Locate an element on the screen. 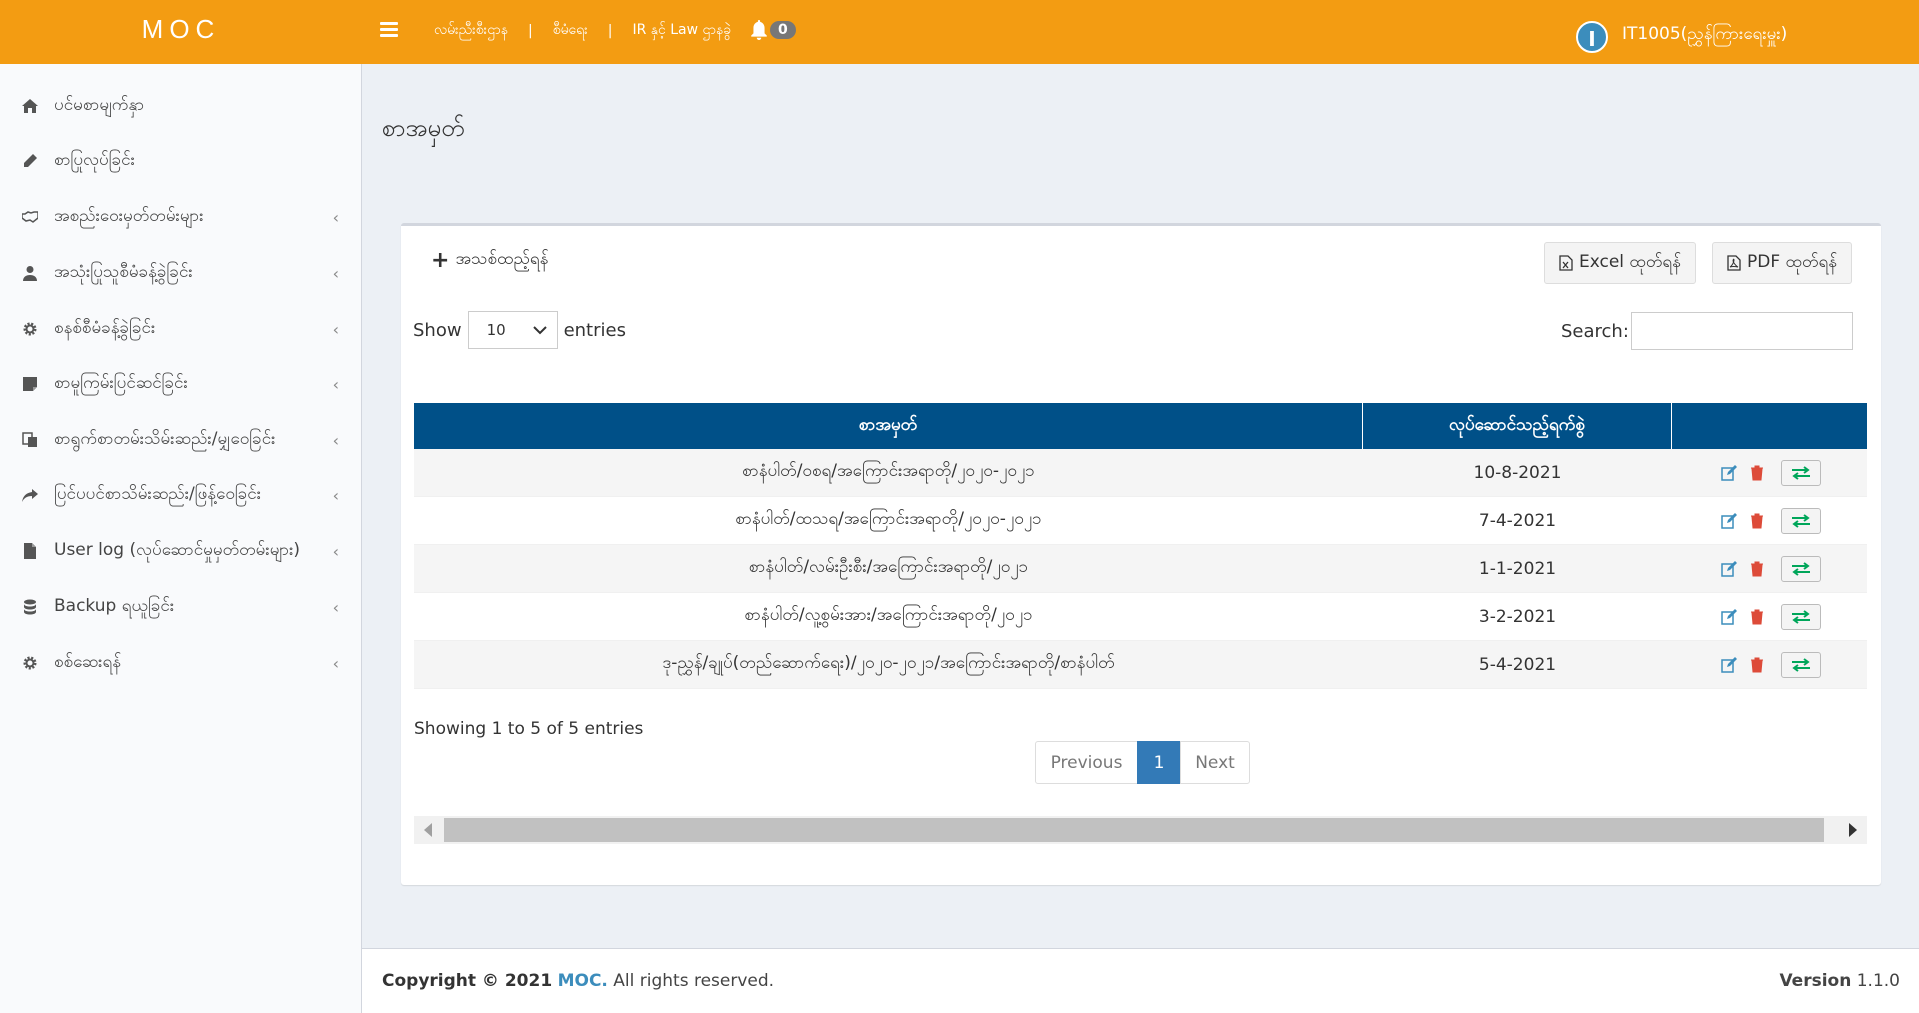  notifications-button: 0 is located at coordinates (773, 30).